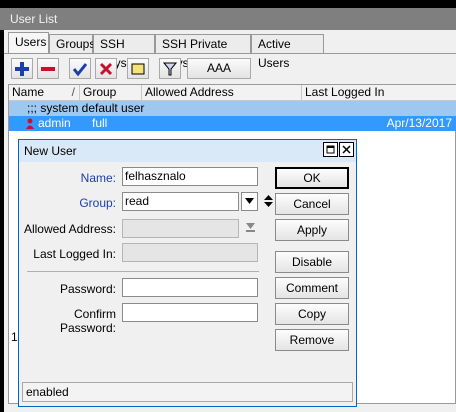  I want to click on form-separator, so click(143, 271).